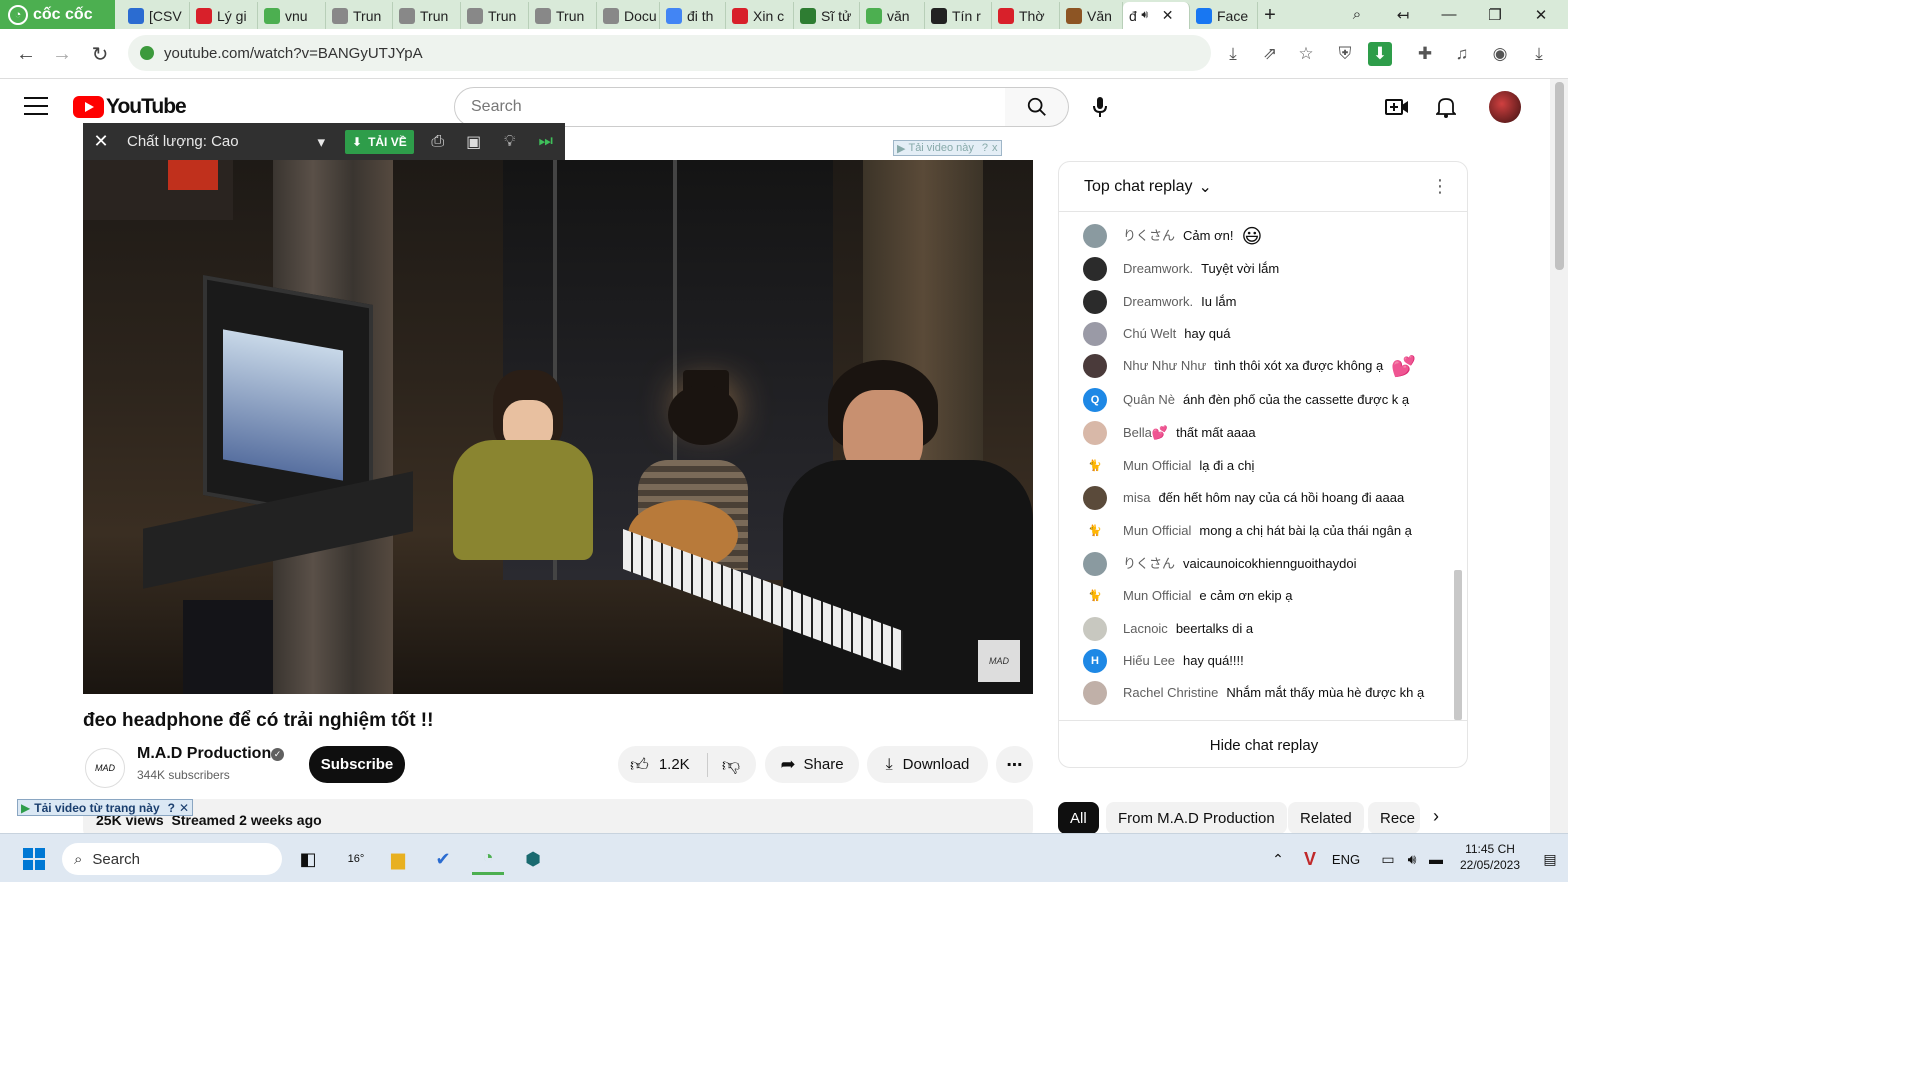 This screenshot has width=1920, height=1080. What do you see at coordinates (105, 768) in the screenshot?
I see `channel-avatar: MAD` at bounding box center [105, 768].